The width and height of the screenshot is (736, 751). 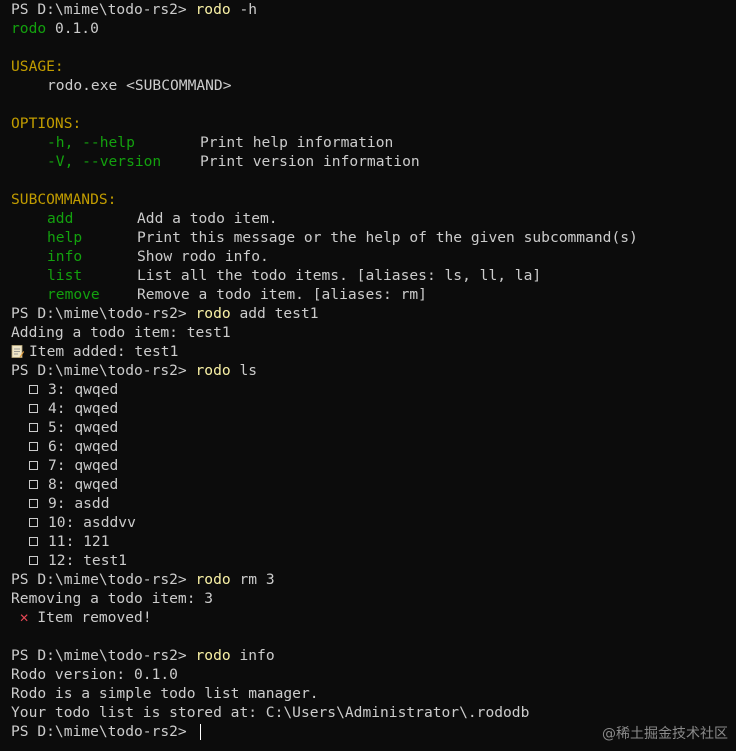 I want to click on command-args: add test1, so click(x=274, y=313).